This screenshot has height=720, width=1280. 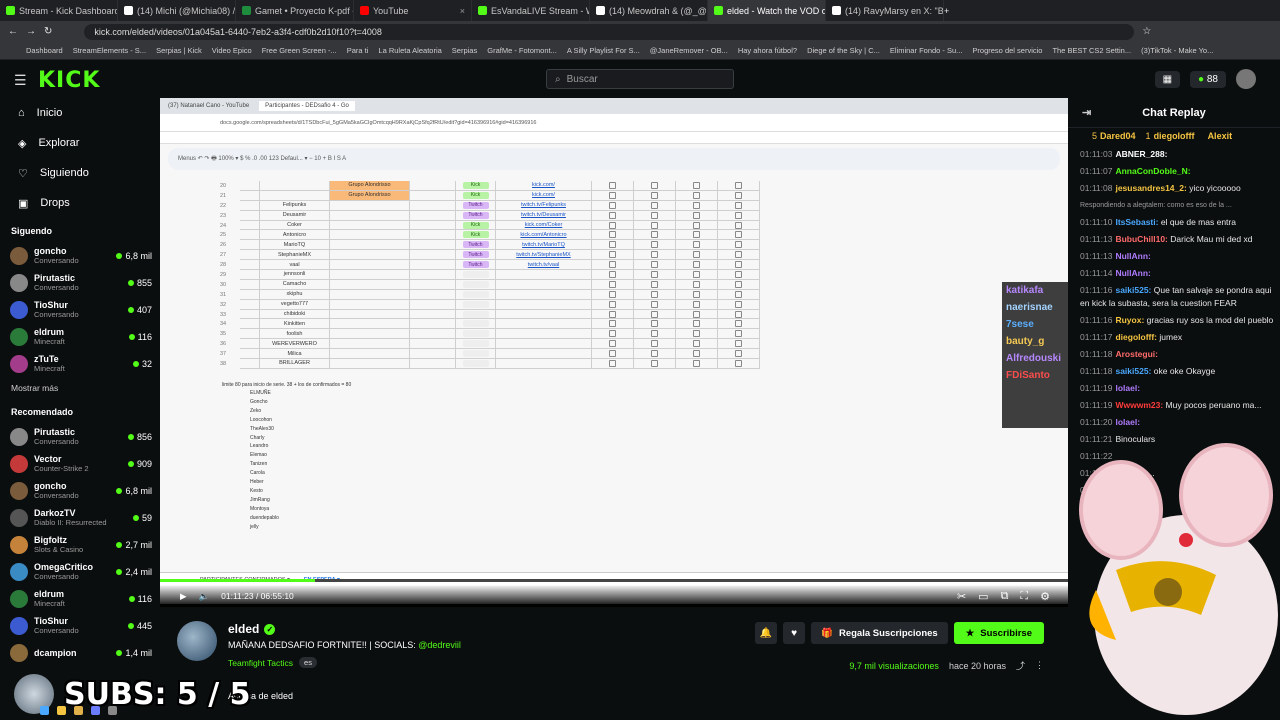 What do you see at coordinates (80, 436) in the screenshot?
I see `channel-item: Pirutastic Conversando 856` at bounding box center [80, 436].